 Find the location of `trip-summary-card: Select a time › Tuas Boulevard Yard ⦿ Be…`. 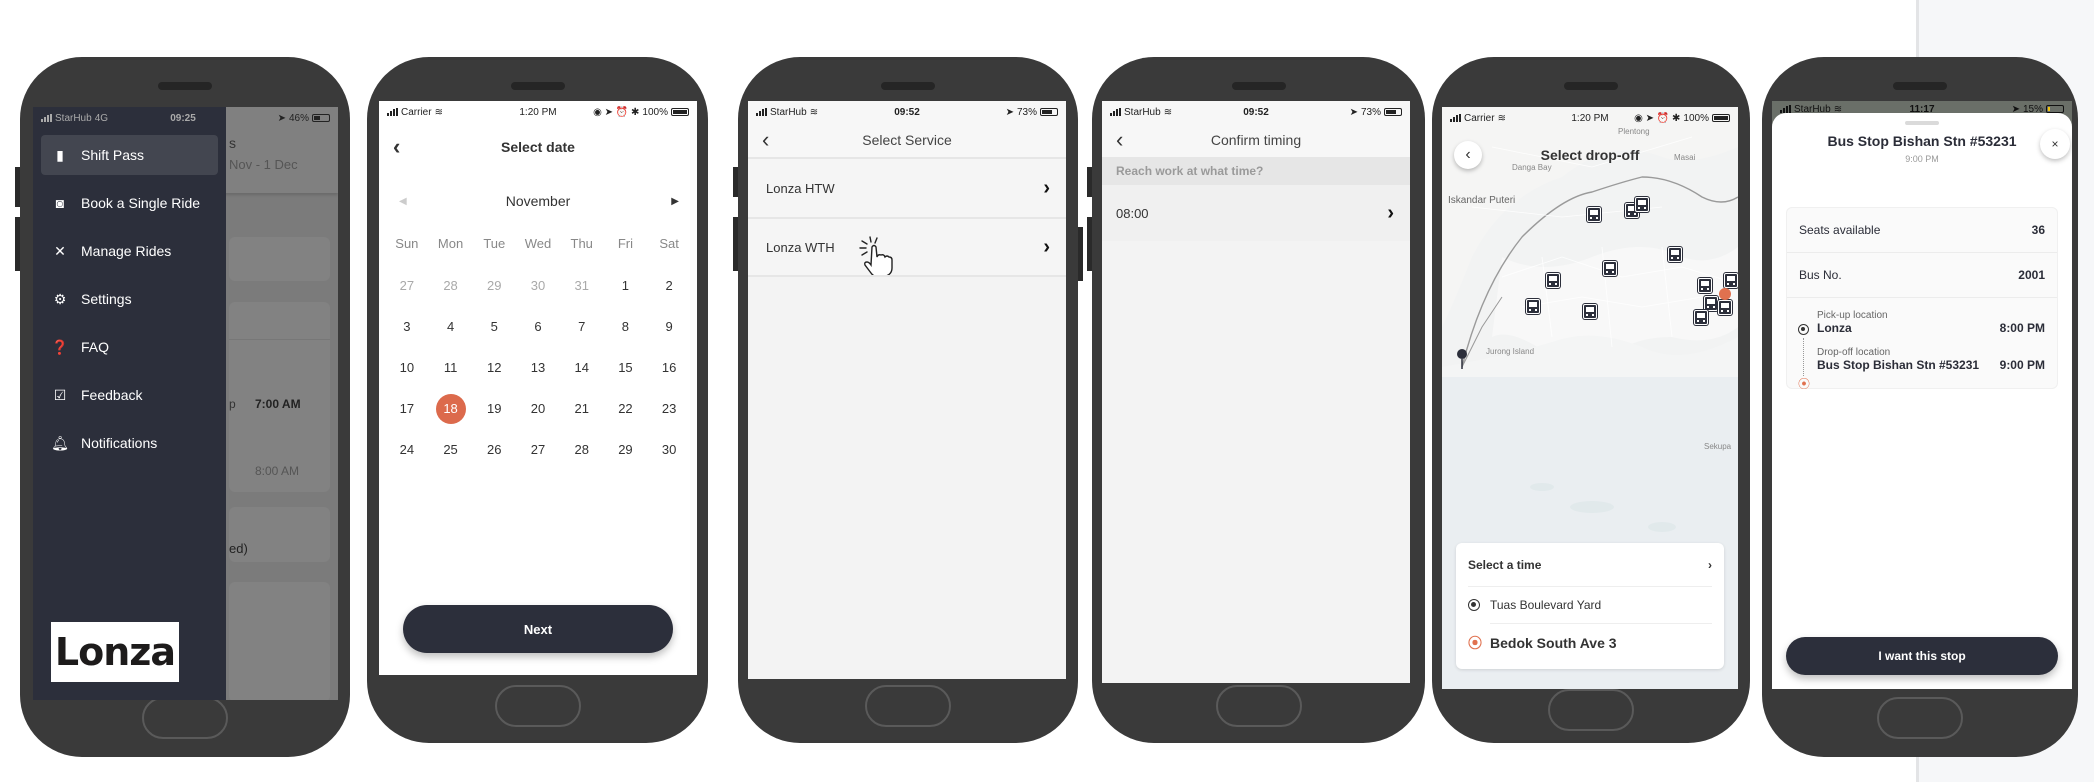

trip-summary-card: Select a time › Tuas Boulevard Yard ⦿ Be… is located at coordinates (1590, 606).